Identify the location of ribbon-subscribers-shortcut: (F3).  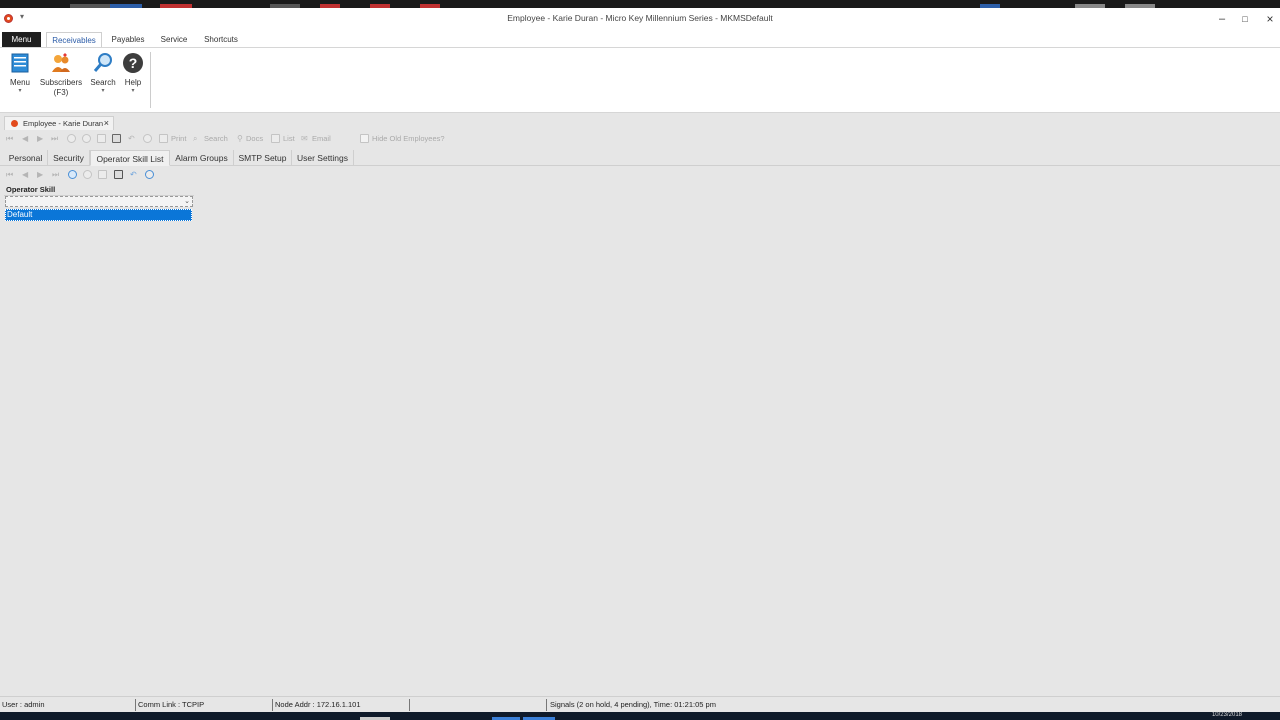
(61, 92).